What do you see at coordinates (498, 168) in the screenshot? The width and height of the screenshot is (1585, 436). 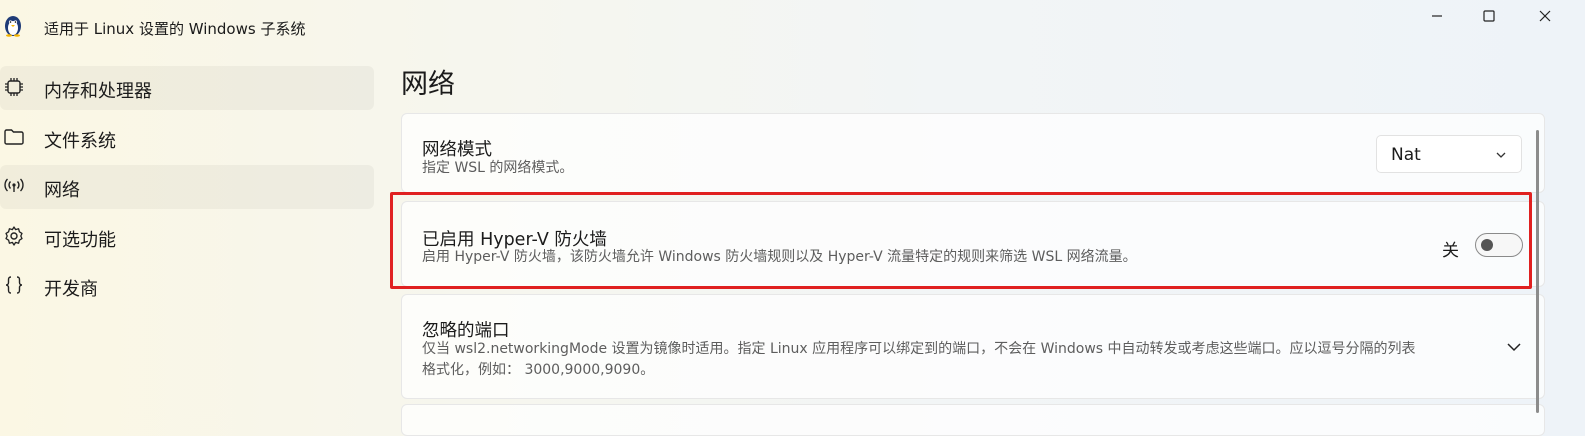 I see `setting-description: 指定 WSL 的网络模式。` at bounding box center [498, 168].